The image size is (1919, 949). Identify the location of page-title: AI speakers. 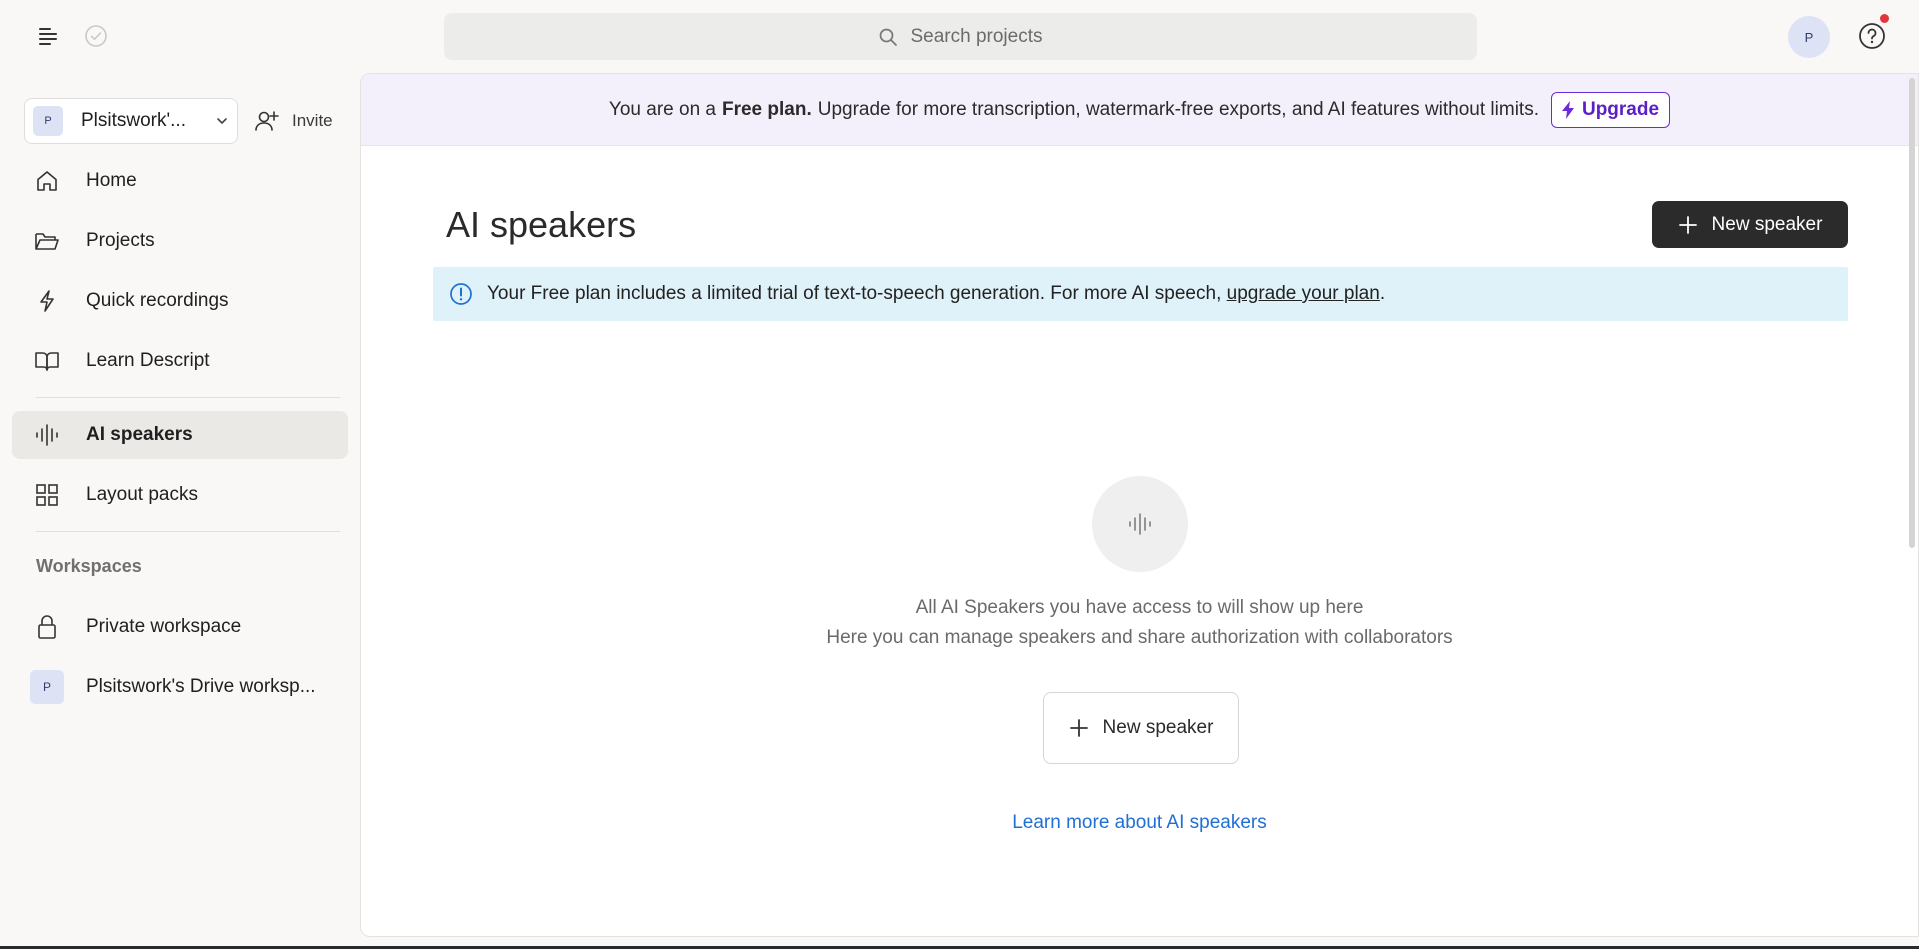
(541, 224).